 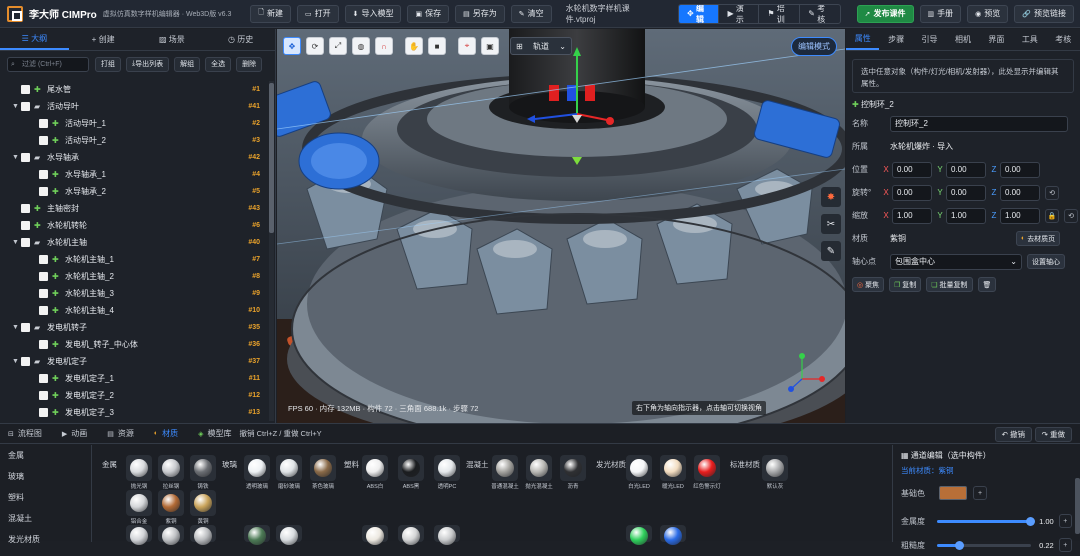 What do you see at coordinates (45, 497) in the screenshot?
I see `material-category-item: 塑料` at bounding box center [45, 497].